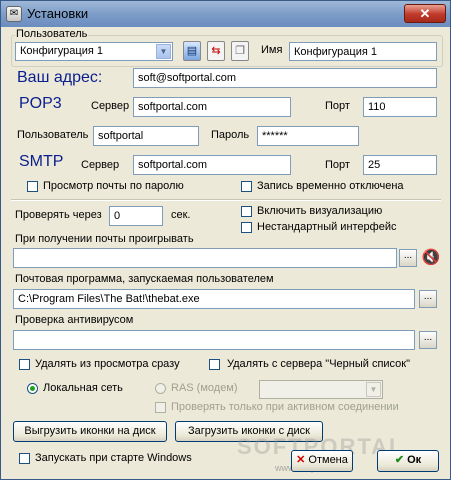 The image size is (451, 480). What do you see at coordinates (214, 299) in the screenshot?
I see `mail-program-field: C:\Program Files\The Bat!\thebat.exe` at bounding box center [214, 299].